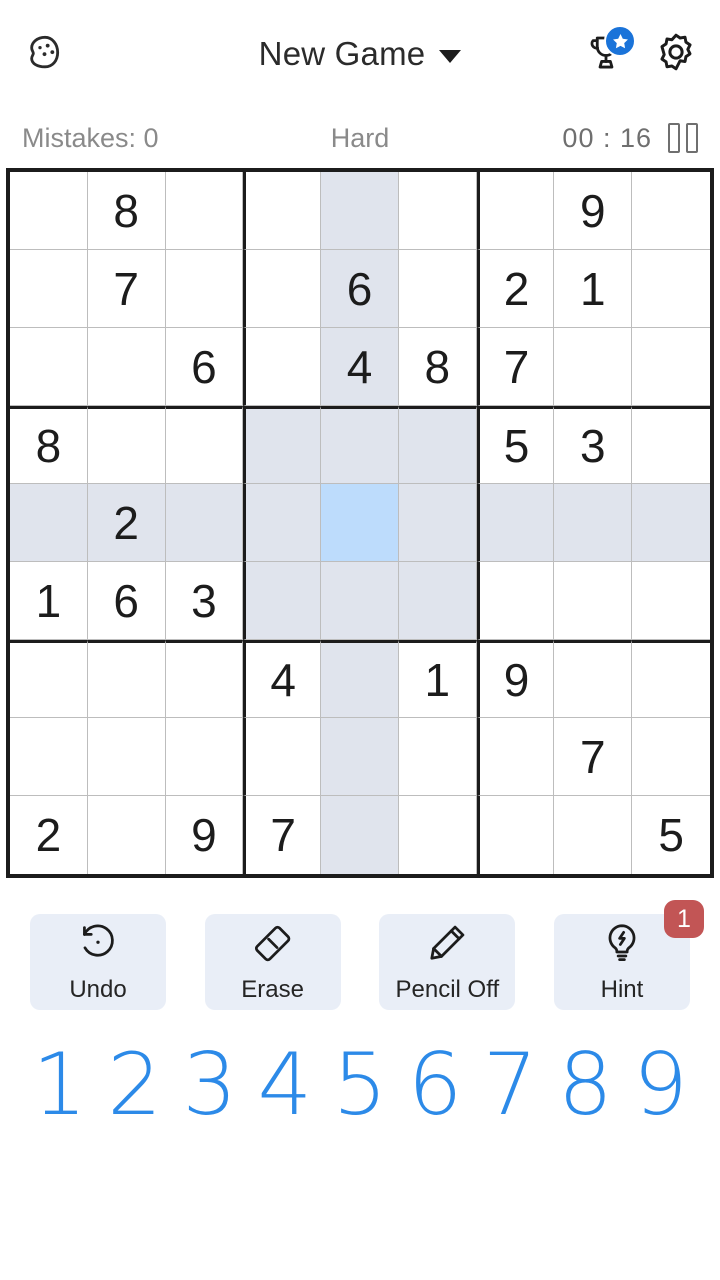  What do you see at coordinates (126, 289) in the screenshot?
I see `sudoku-cell-r2c2: 7` at bounding box center [126, 289].